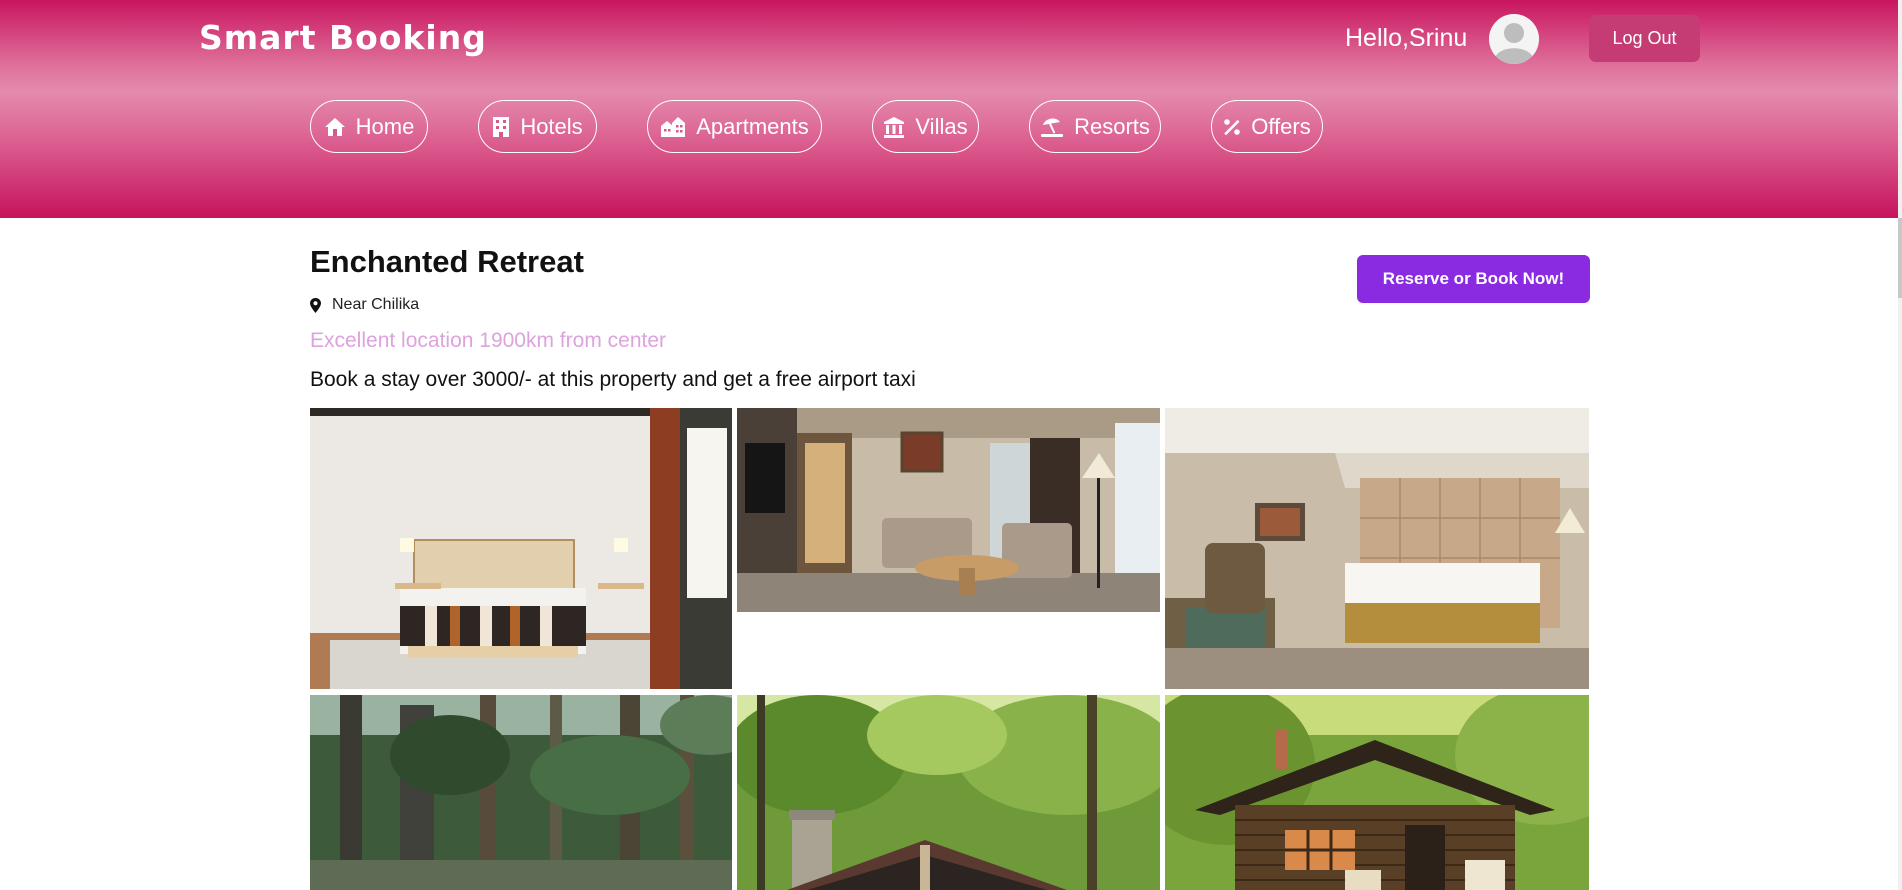 Image resolution: width=1902 pixels, height=890 pixels. What do you see at coordinates (894, 127) in the screenshot?
I see `landmark-icon` at bounding box center [894, 127].